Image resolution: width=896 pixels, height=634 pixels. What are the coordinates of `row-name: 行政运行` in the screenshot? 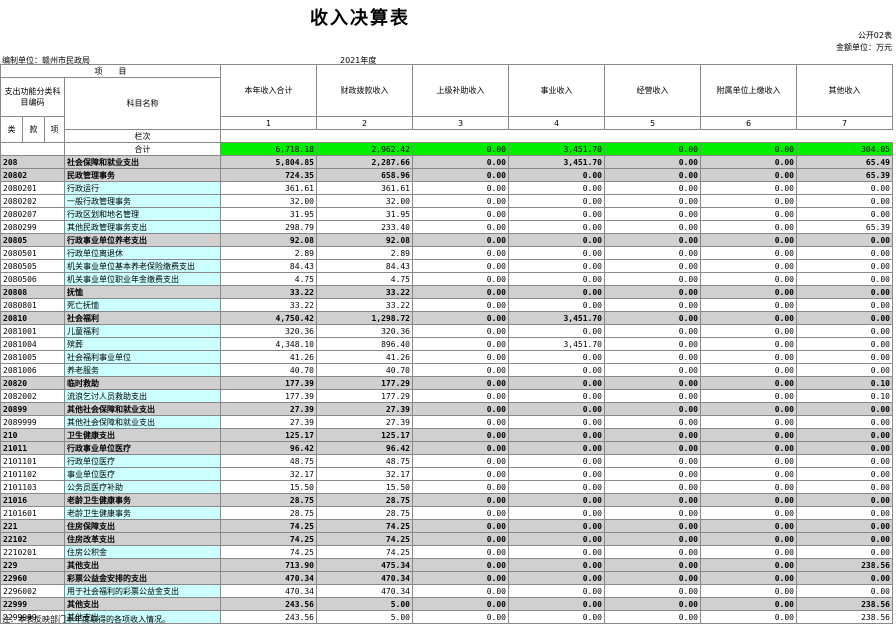 It's located at (142, 188).